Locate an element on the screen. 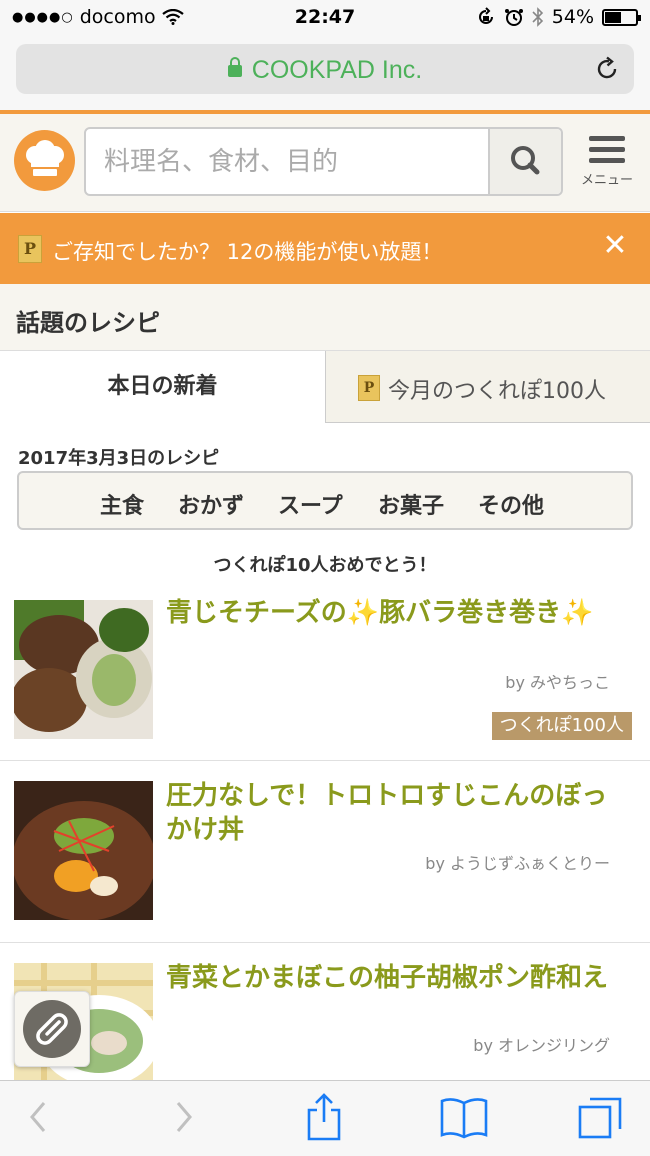 This screenshot has height=1156, width=650. category-sweets: お菓子 is located at coordinates (411, 504).